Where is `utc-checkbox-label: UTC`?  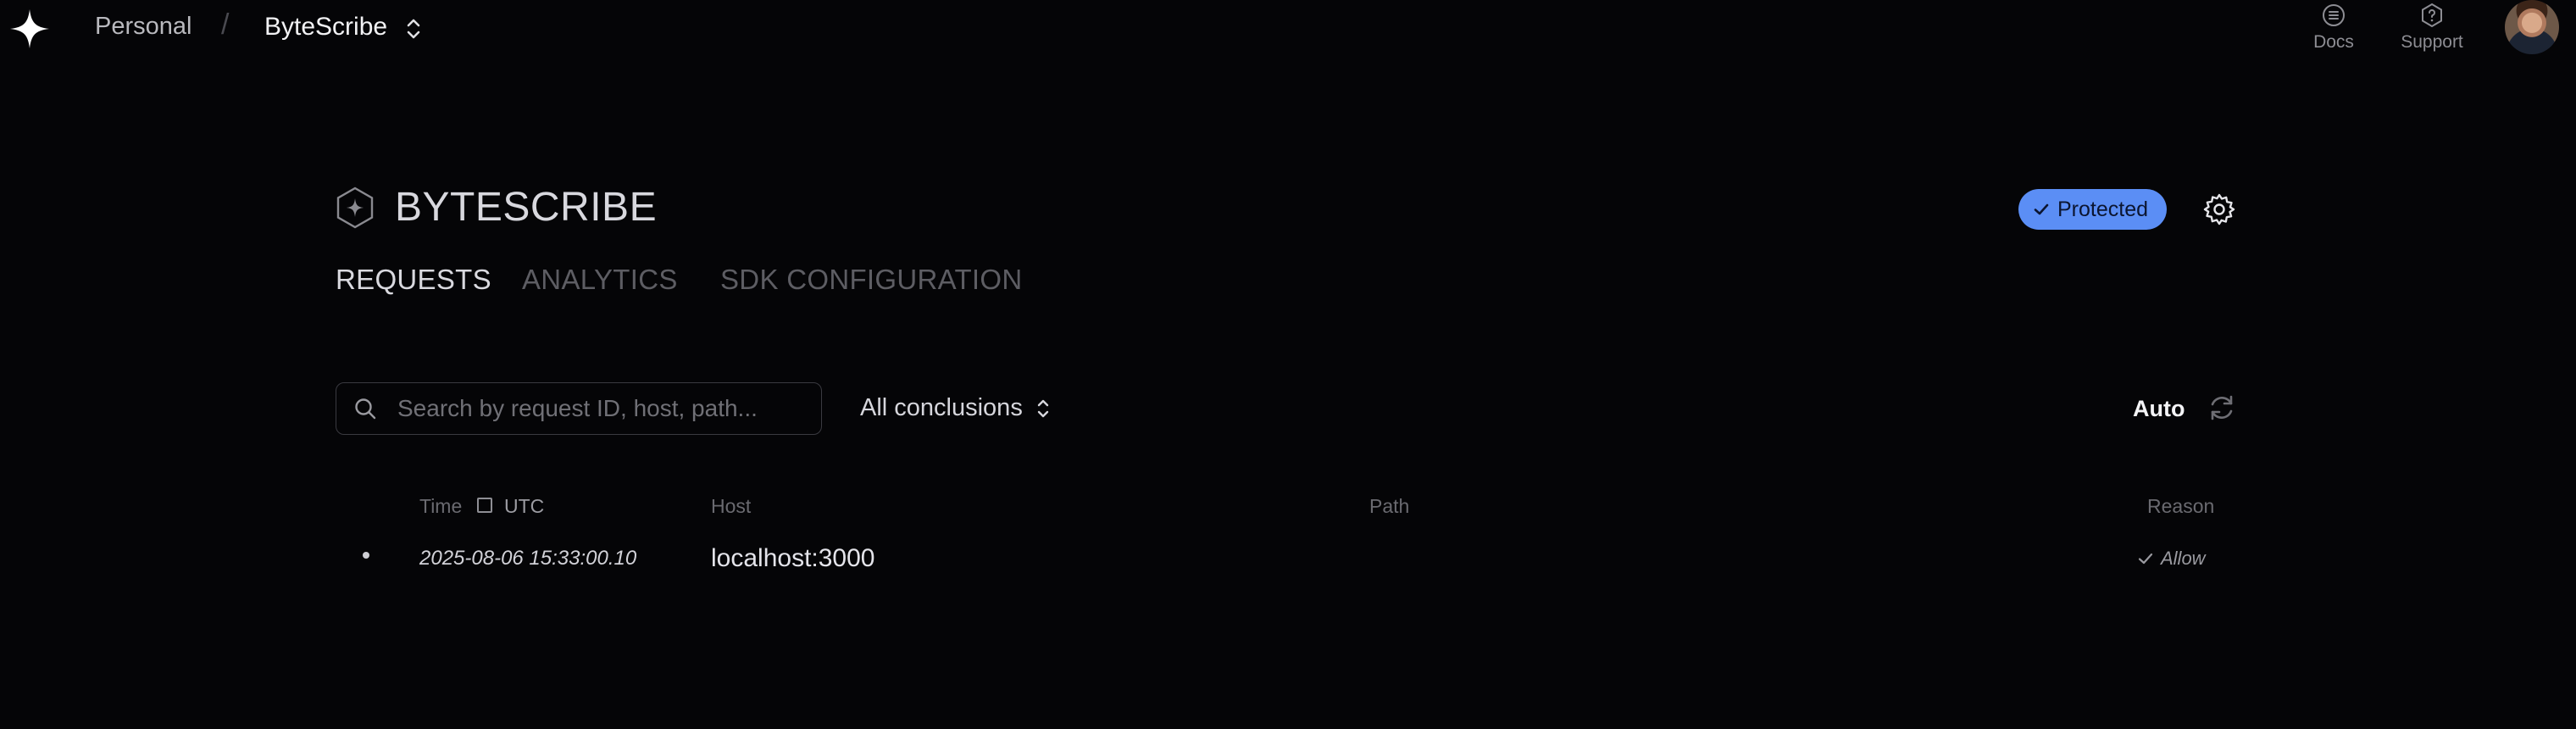
utc-checkbox-label: UTC is located at coordinates (524, 507).